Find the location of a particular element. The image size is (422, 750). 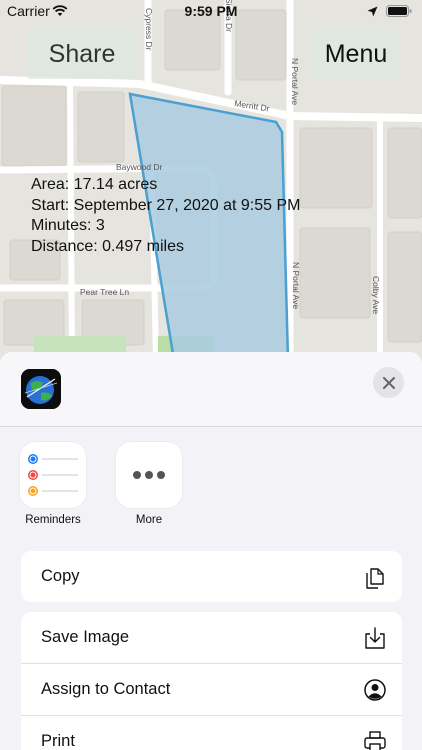

start-text: Start: September 27, 2020 at 9:55 PM is located at coordinates (166, 205).